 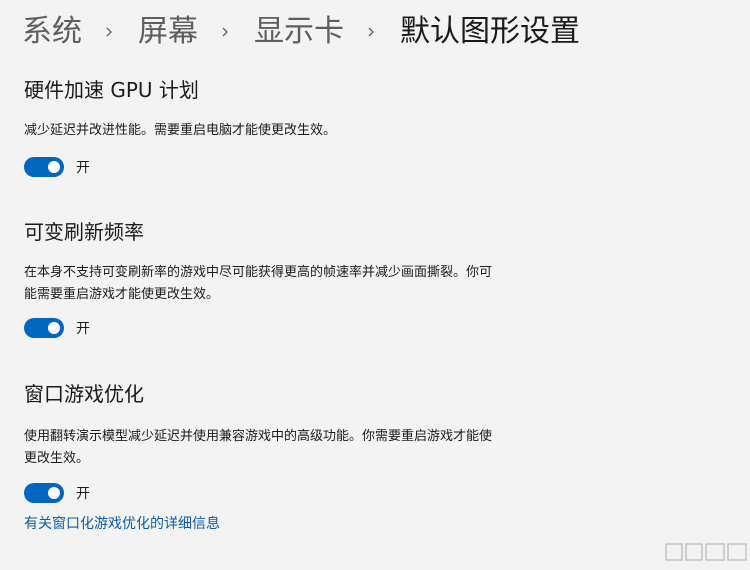 I want to click on breadcrumb-item-system: 系统, so click(x=52, y=32).